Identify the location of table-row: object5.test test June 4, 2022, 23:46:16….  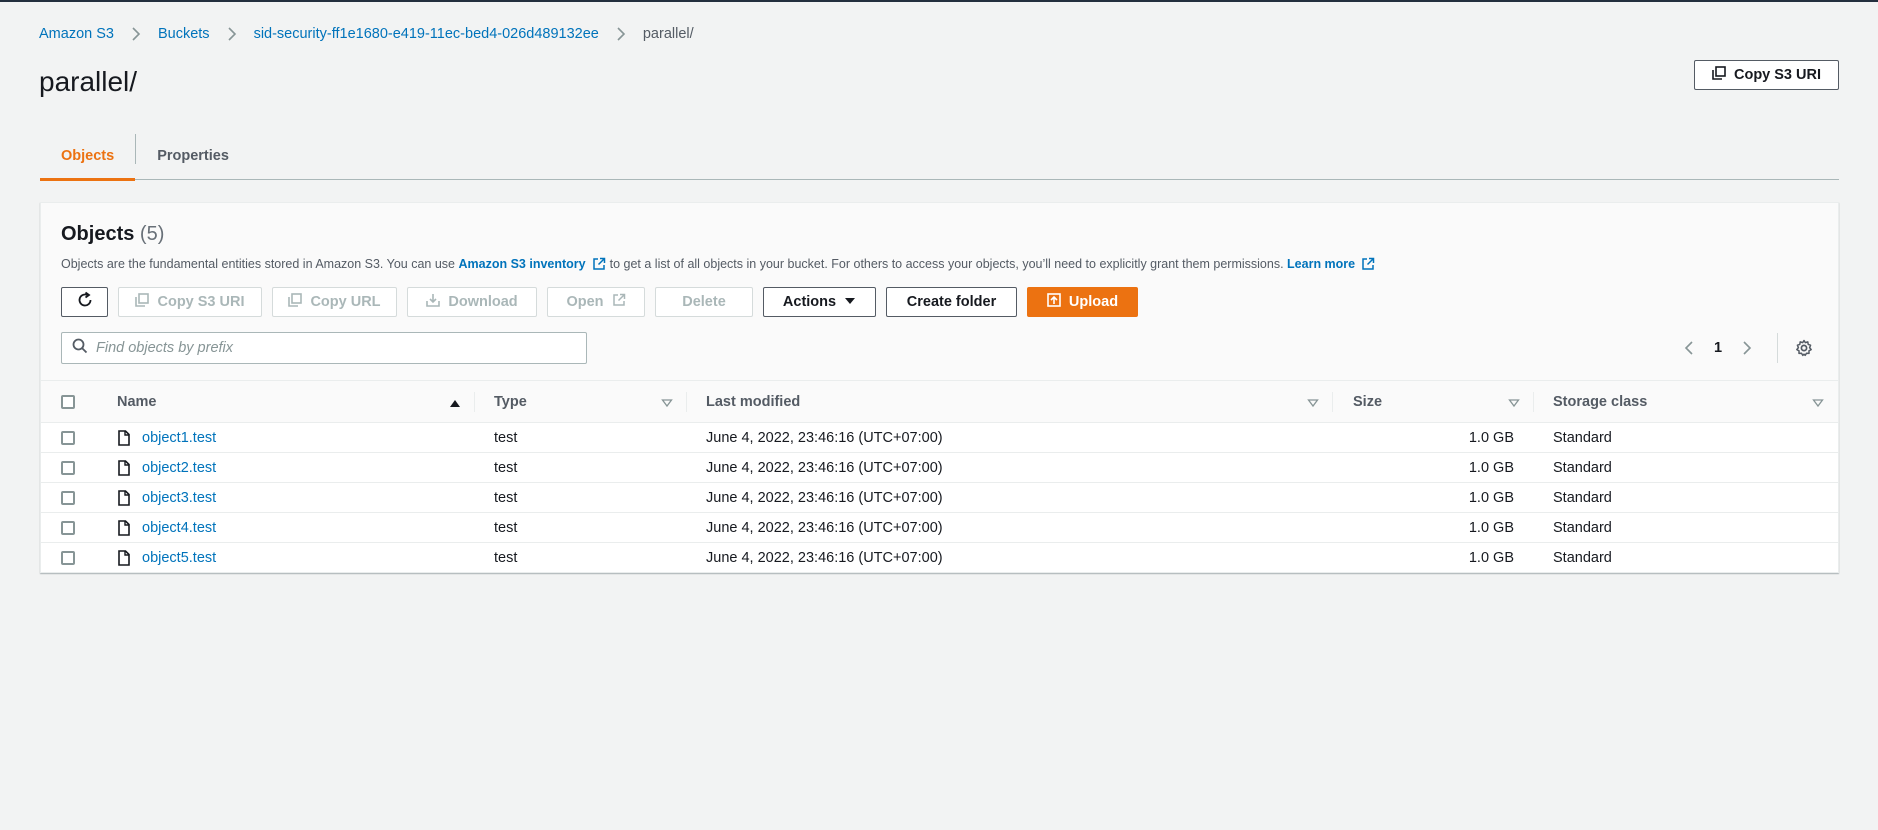
(939, 558).